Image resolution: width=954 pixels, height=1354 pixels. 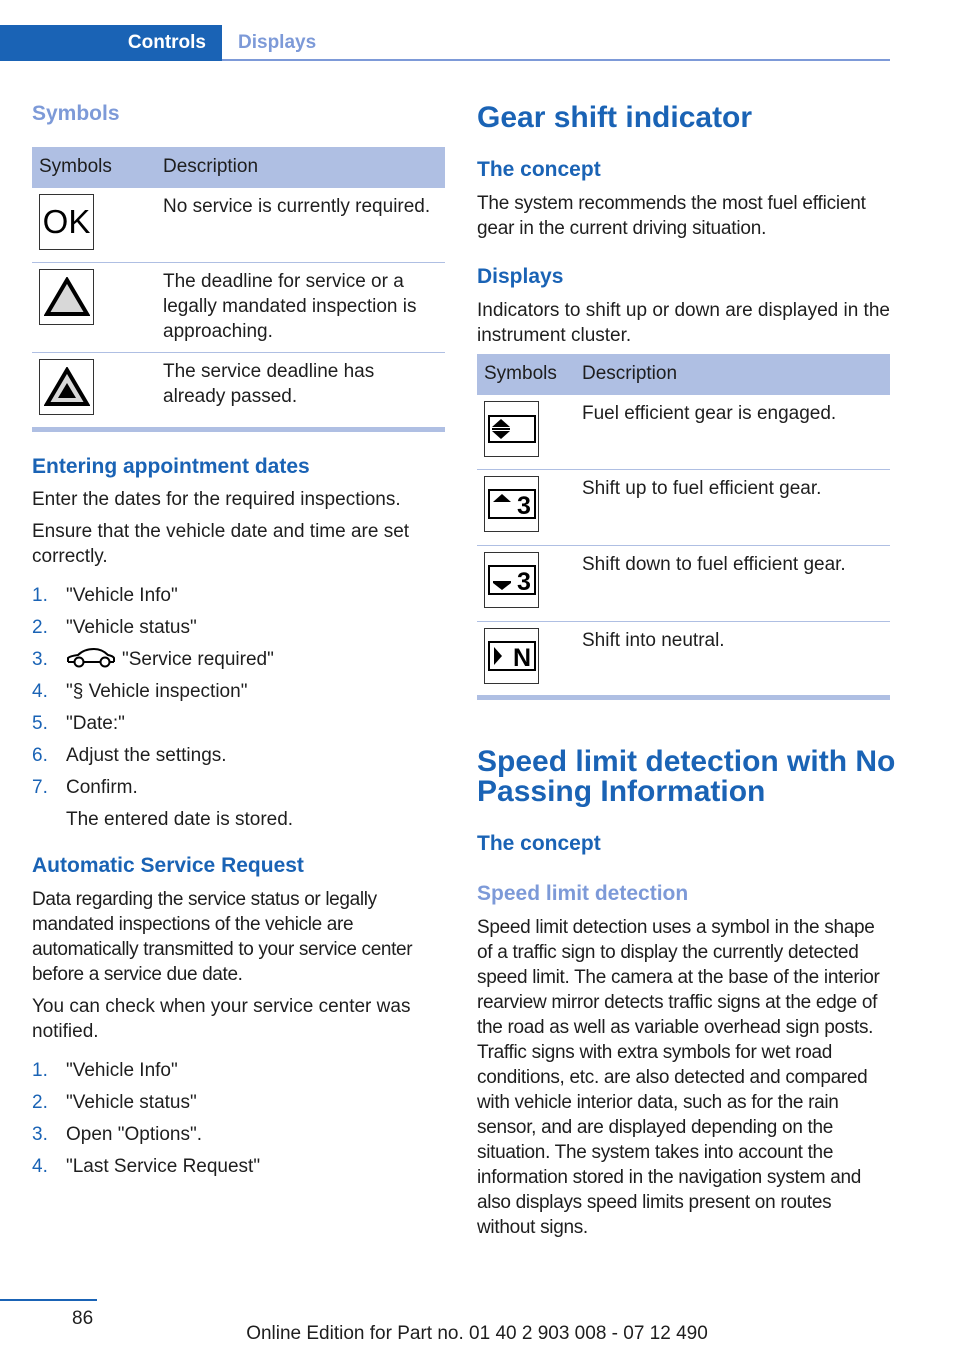 I want to click on shift-up-icon: 3, so click(x=511, y=503).